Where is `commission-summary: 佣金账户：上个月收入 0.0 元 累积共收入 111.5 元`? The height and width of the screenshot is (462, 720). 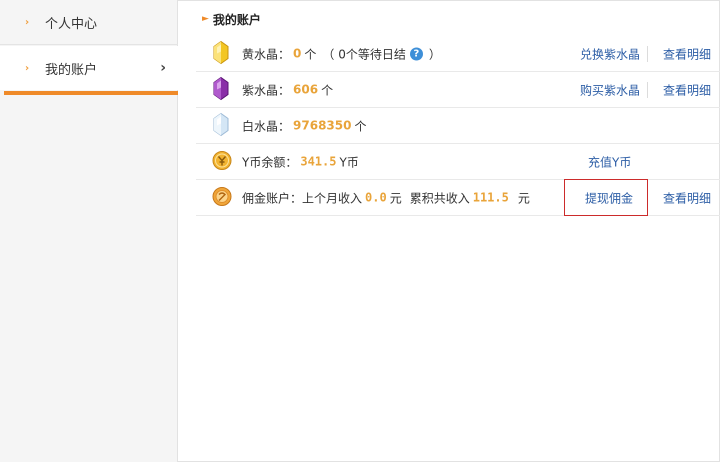 commission-summary: 佣金账户：上个月收入 0.0 元 累积共收入 111.5 元 is located at coordinates (386, 197).